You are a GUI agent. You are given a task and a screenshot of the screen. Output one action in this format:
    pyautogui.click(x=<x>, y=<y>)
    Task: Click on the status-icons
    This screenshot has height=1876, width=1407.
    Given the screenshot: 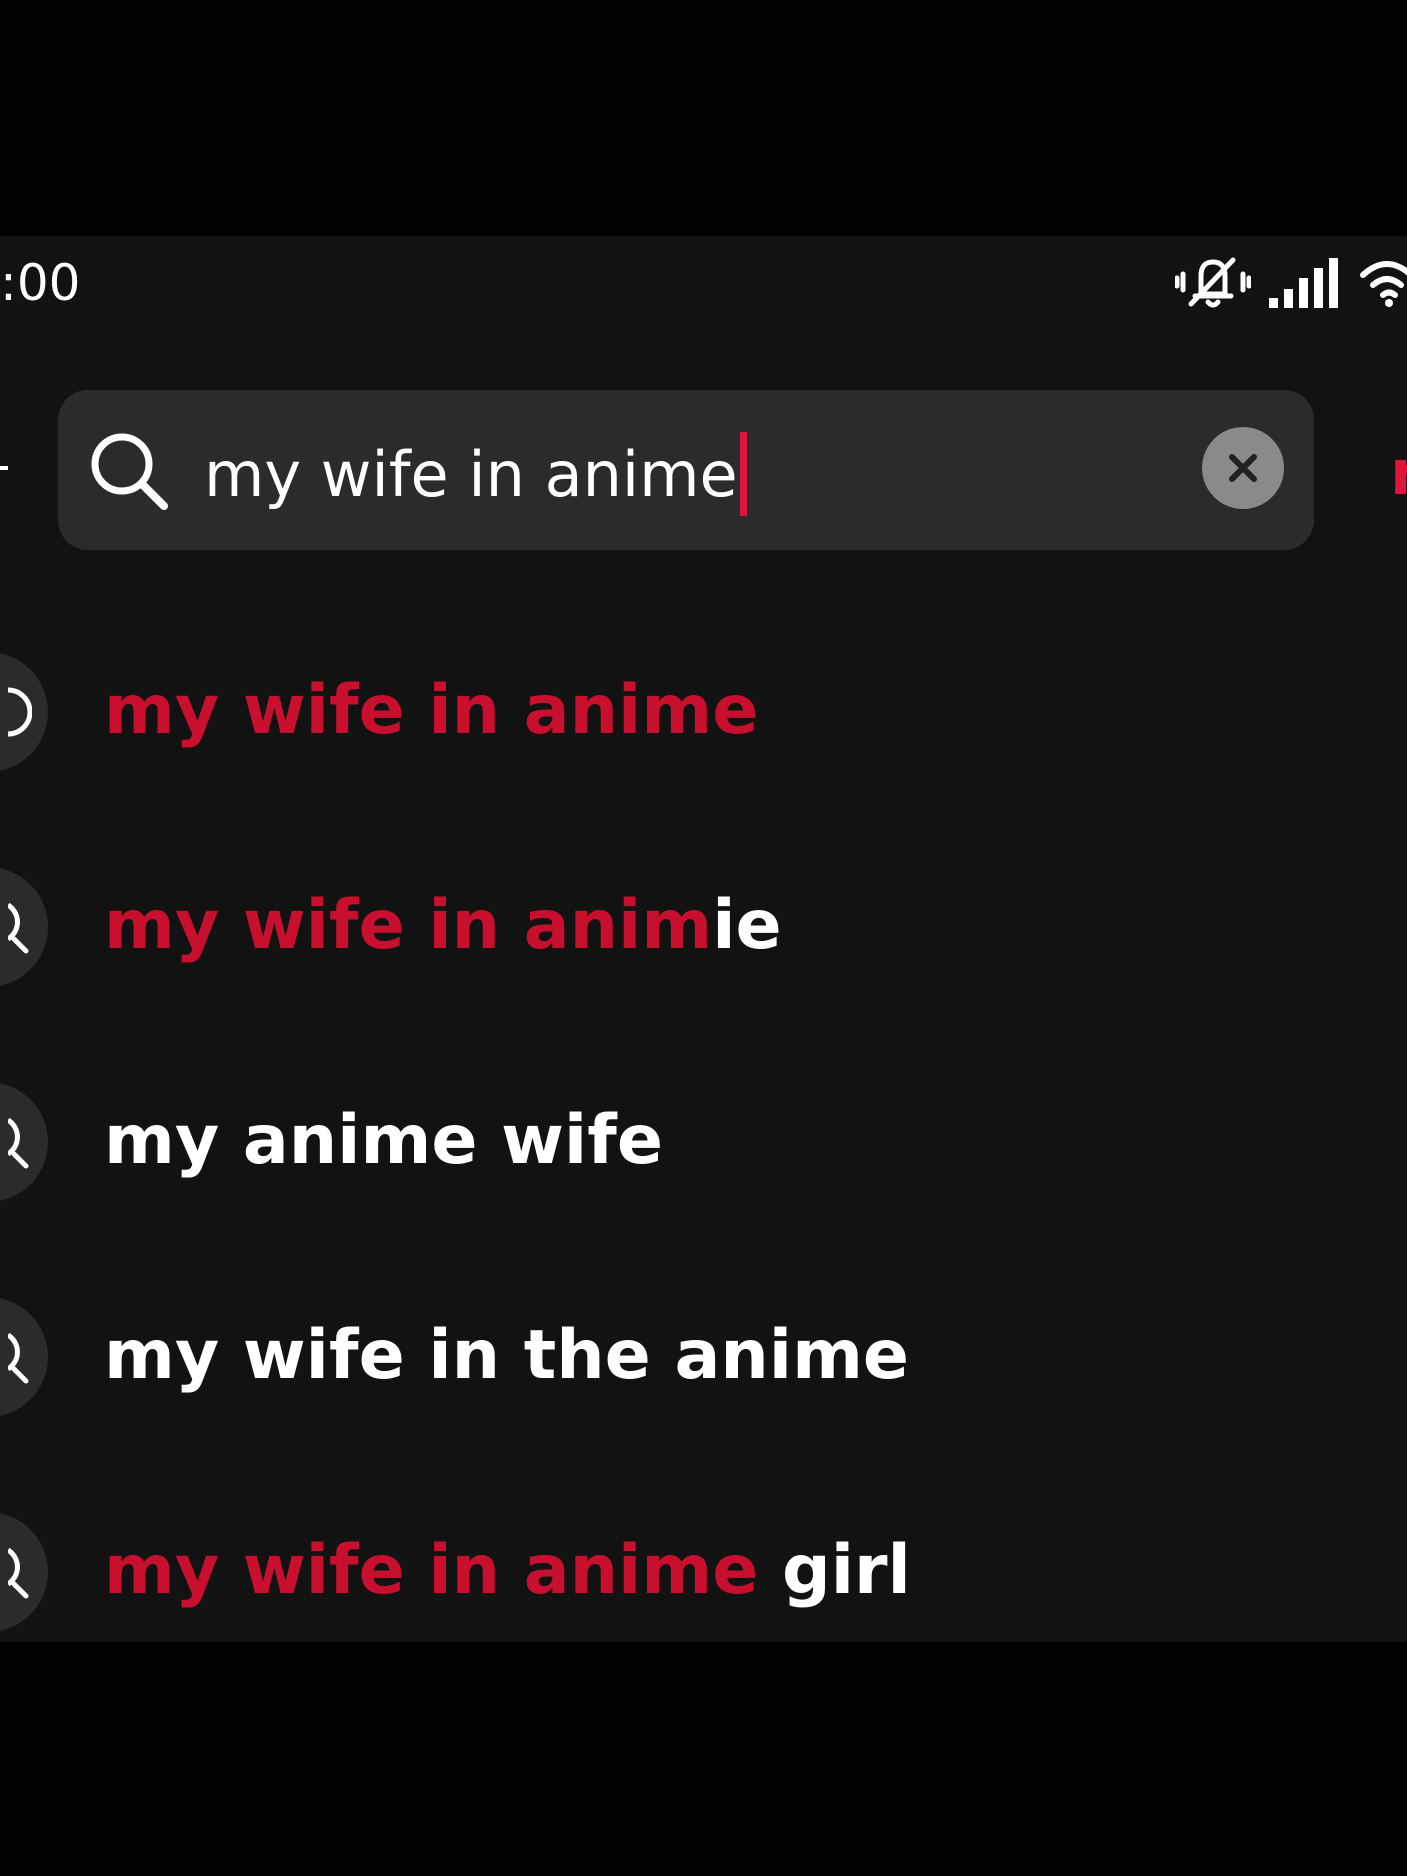 What is the action you would take?
    pyautogui.click(x=1291, y=282)
    